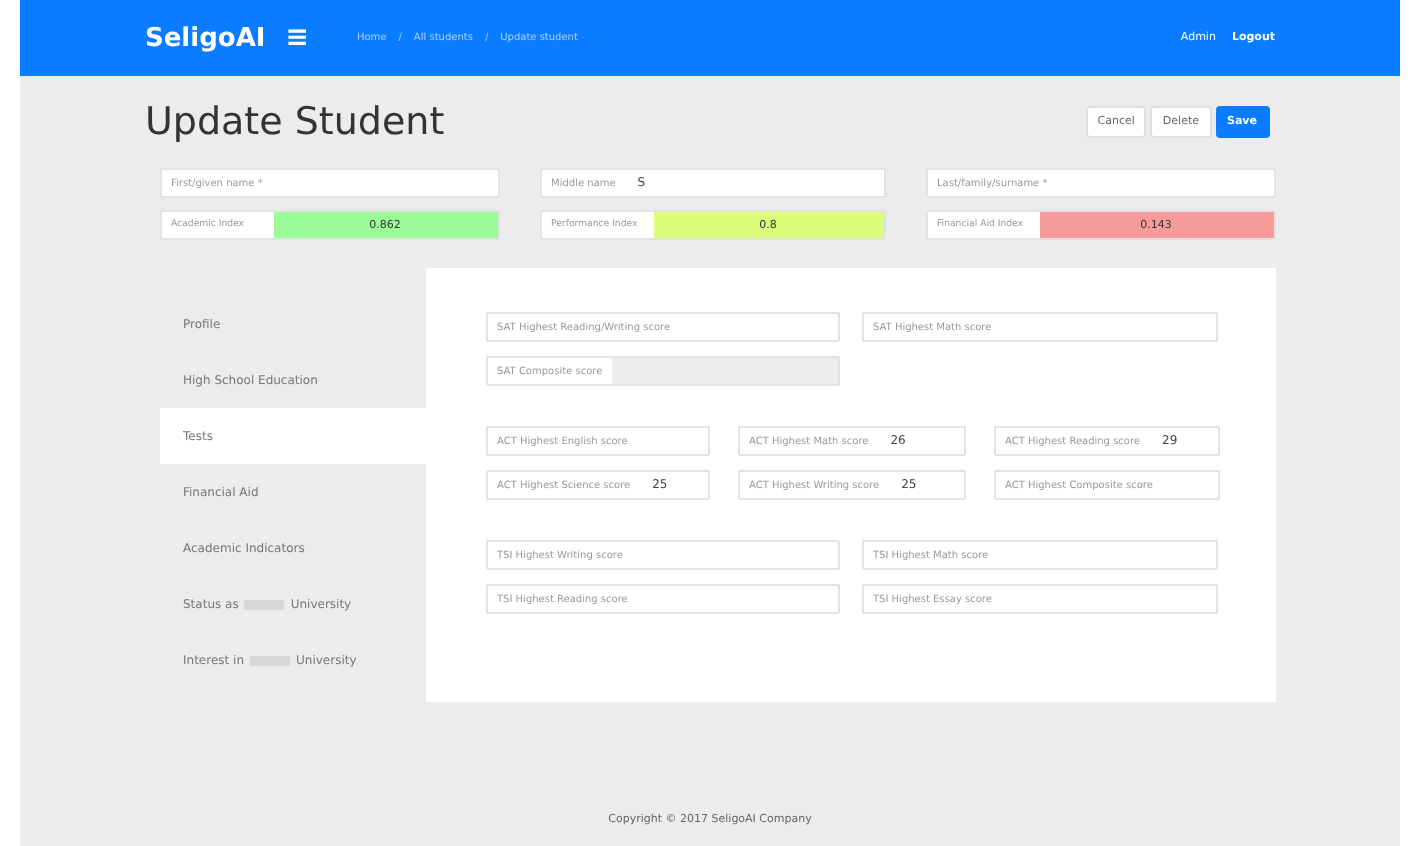 The height and width of the screenshot is (846, 1420). Describe the element at coordinates (297, 38) in the screenshot. I see `menu-icon: ≡` at that location.